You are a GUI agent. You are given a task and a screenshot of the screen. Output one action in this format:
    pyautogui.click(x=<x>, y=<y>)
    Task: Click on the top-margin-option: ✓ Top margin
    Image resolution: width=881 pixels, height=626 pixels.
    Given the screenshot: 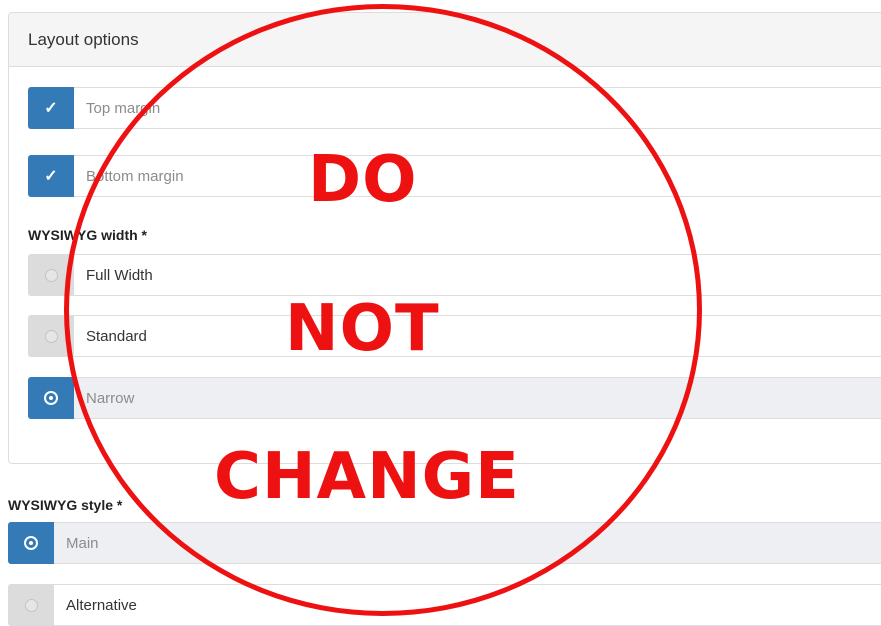 What is the action you would take?
    pyautogui.click(x=454, y=108)
    